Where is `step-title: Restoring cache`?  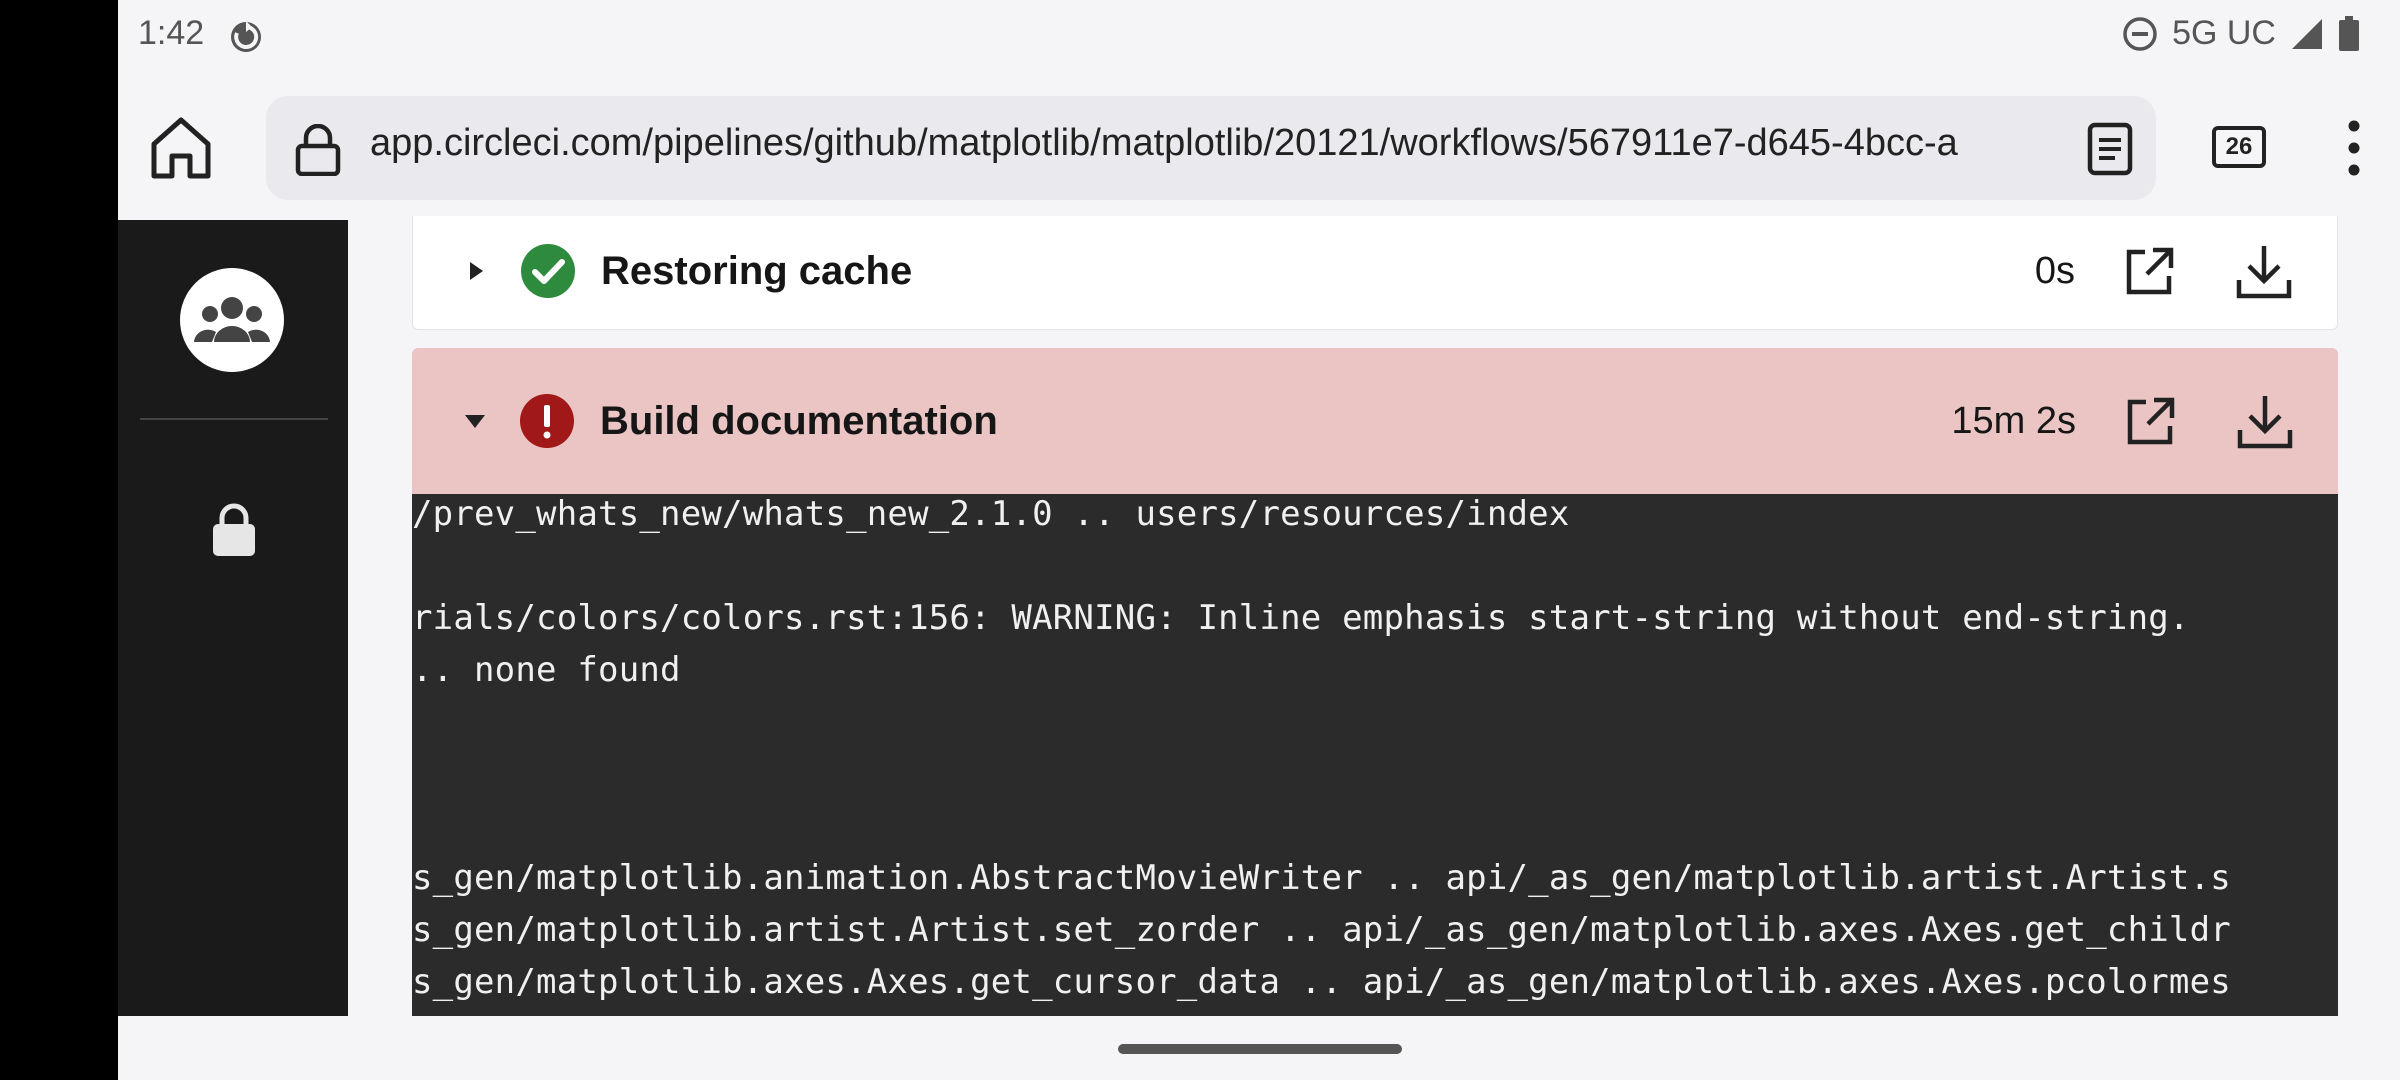
step-title: Restoring cache is located at coordinates (757, 271).